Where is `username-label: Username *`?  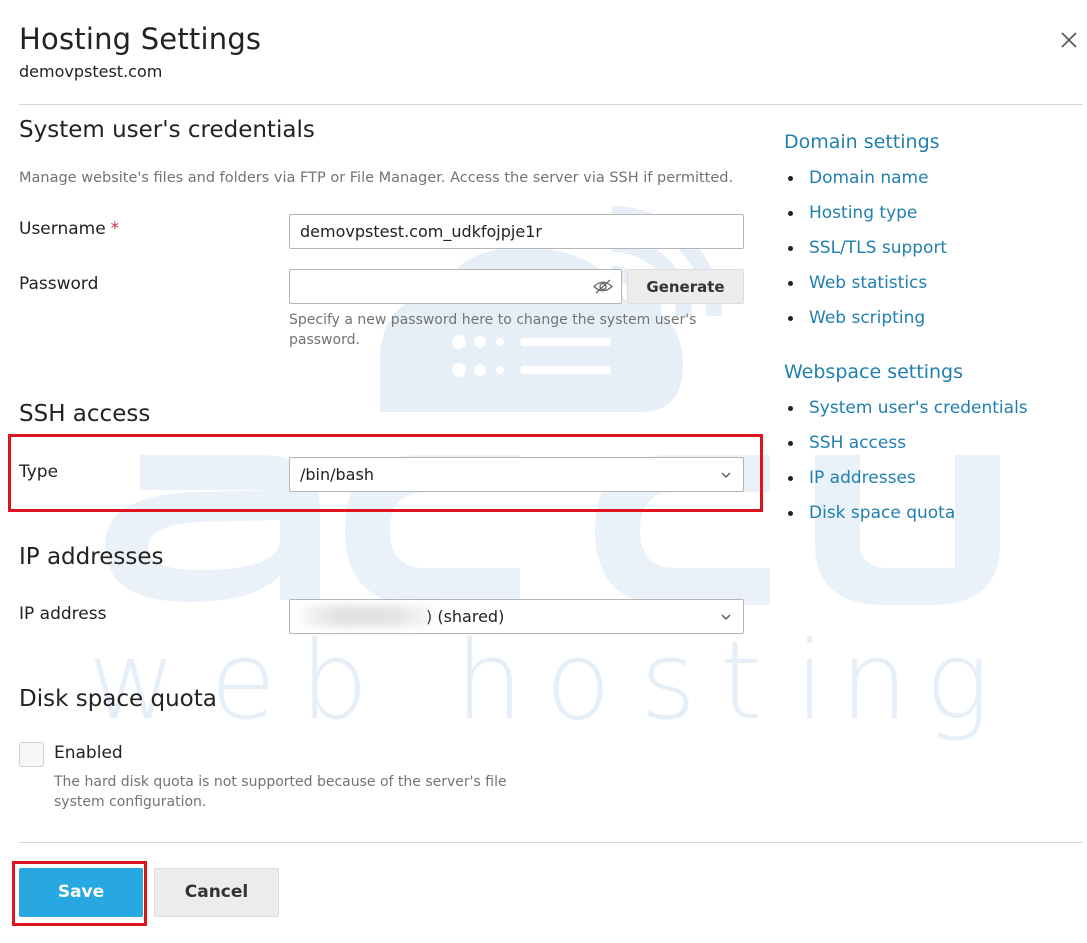
username-label: Username * is located at coordinates (69, 229).